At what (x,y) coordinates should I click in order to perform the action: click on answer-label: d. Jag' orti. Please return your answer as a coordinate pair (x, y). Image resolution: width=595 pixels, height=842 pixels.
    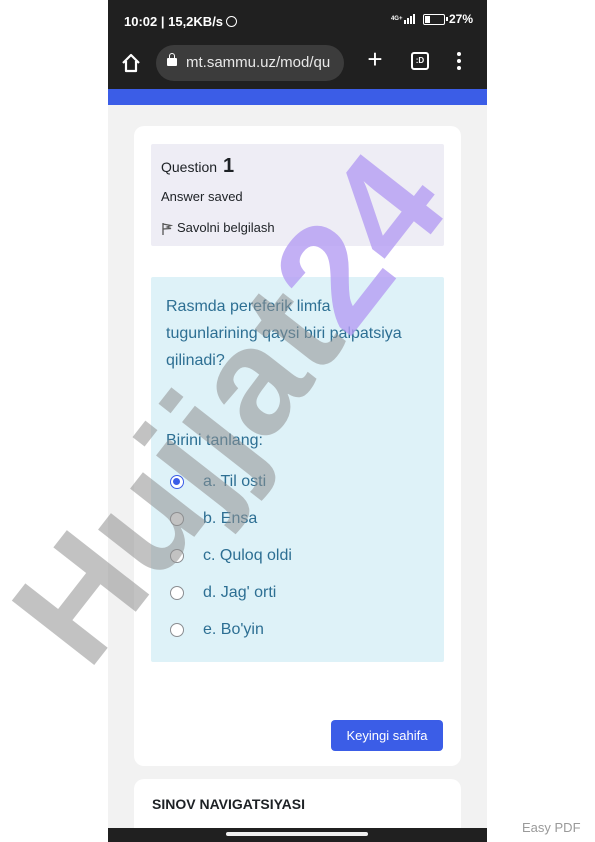
    Looking at the image, I should click on (240, 592).